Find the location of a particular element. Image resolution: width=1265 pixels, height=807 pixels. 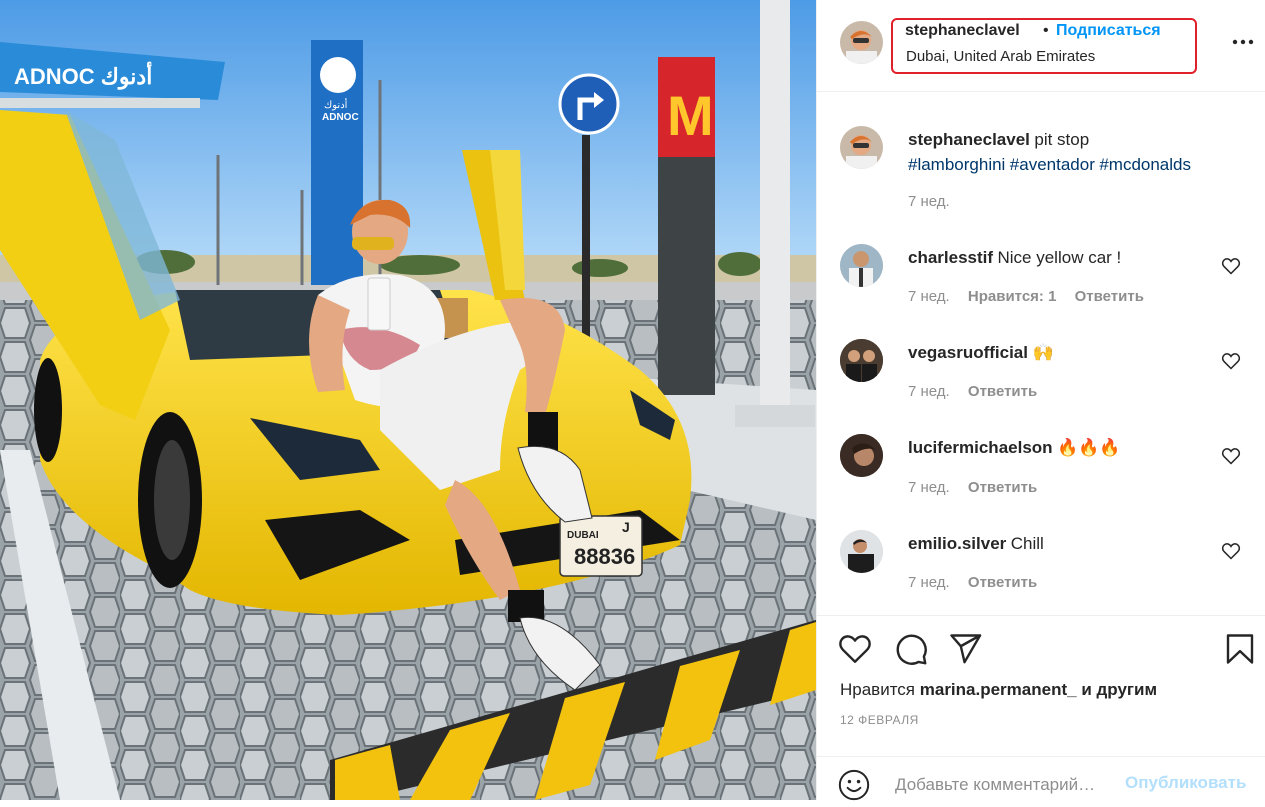

plate-letter: J is located at coordinates (626, 527).